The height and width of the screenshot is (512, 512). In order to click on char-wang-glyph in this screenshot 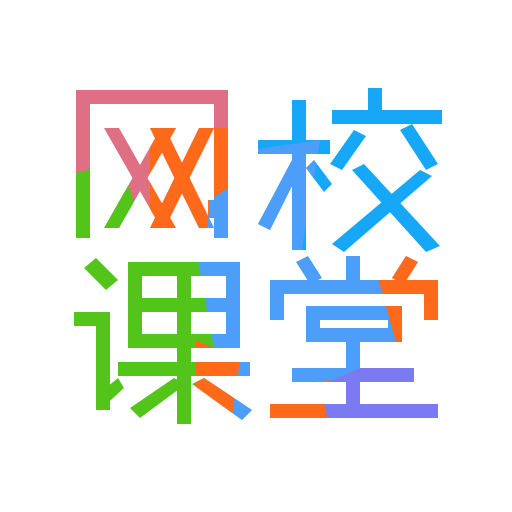, I will do `click(152, 164)`.